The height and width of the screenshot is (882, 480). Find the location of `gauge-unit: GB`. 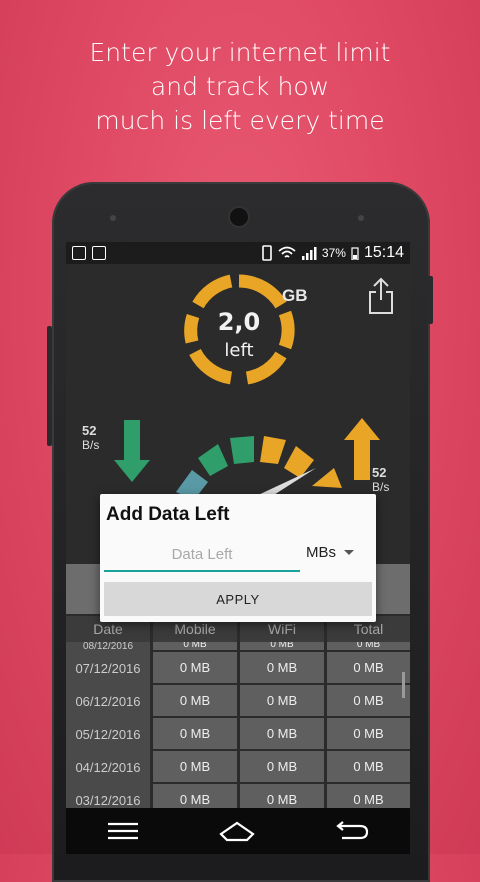

gauge-unit: GB is located at coordinates (295, 295).